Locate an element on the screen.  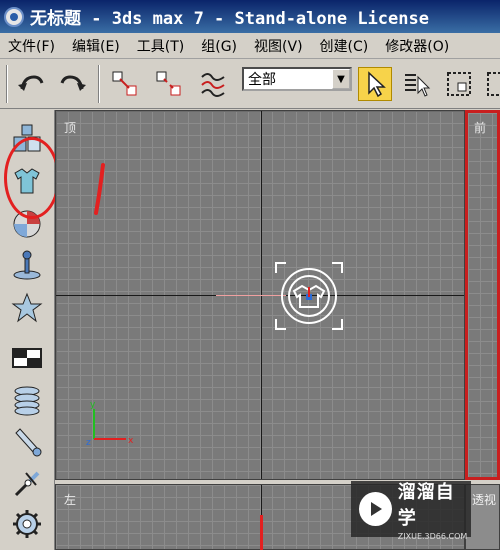
selection-filter-value: 全部 is located at coordinates (262, 80).